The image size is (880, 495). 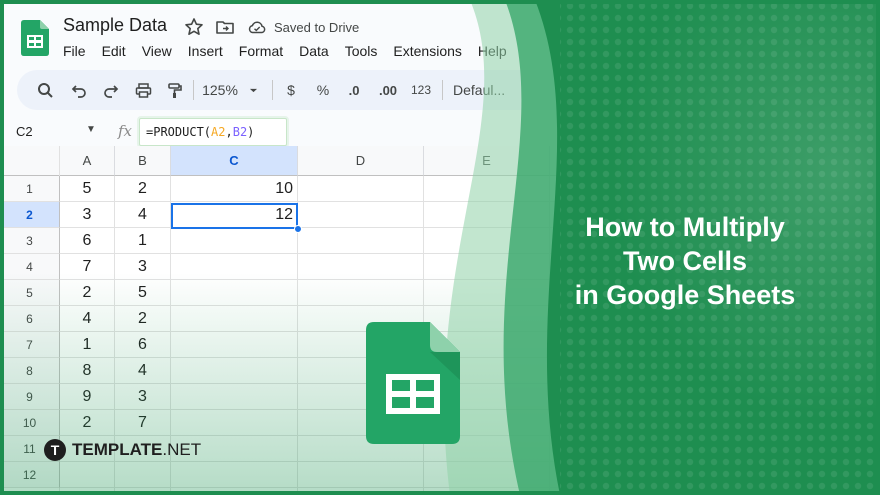 I want to click on star-icon, so click(x=194, y=27).